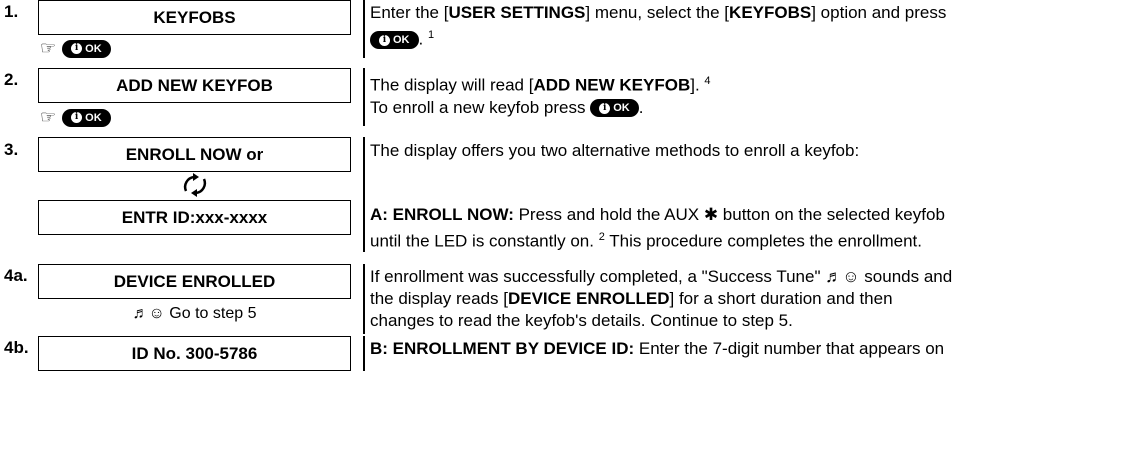 The width and height of the screenshot is (1145, 463). I want to click on text: To enroll a new keyfob press, so click(478, 107).